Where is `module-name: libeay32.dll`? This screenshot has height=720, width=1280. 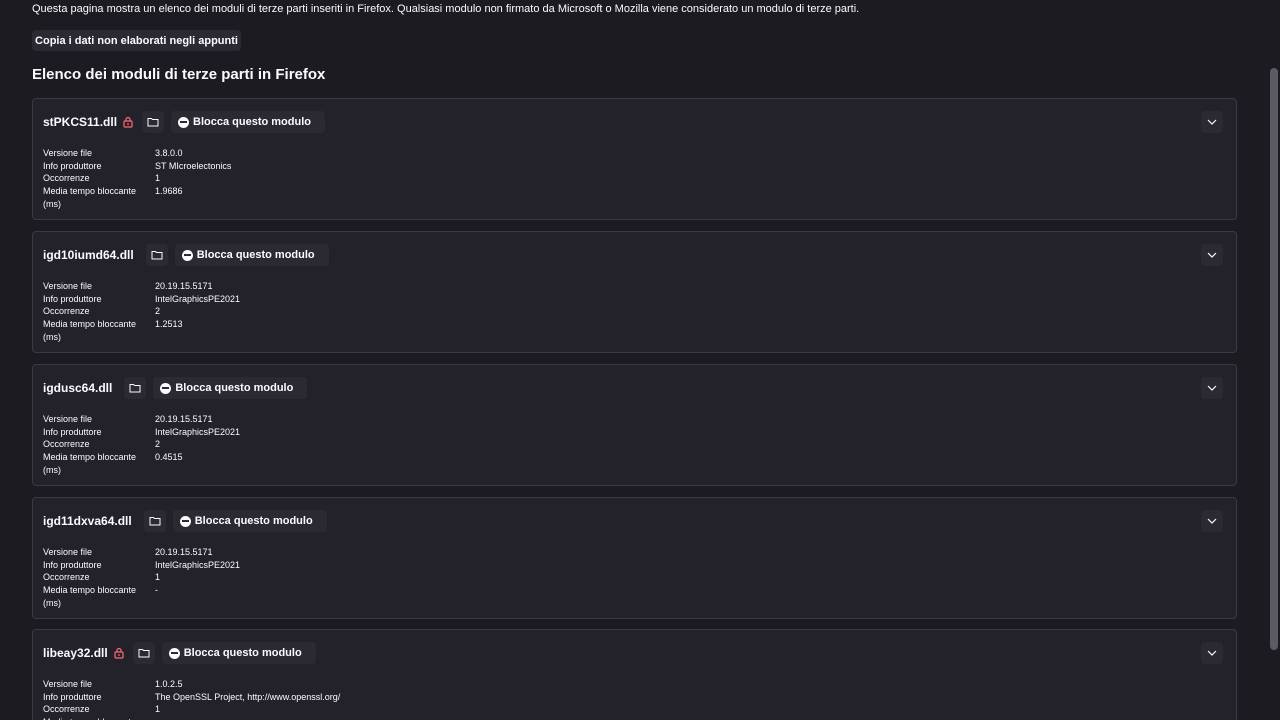 module-name: libeay32.dll is located at coordinates (75, 653).